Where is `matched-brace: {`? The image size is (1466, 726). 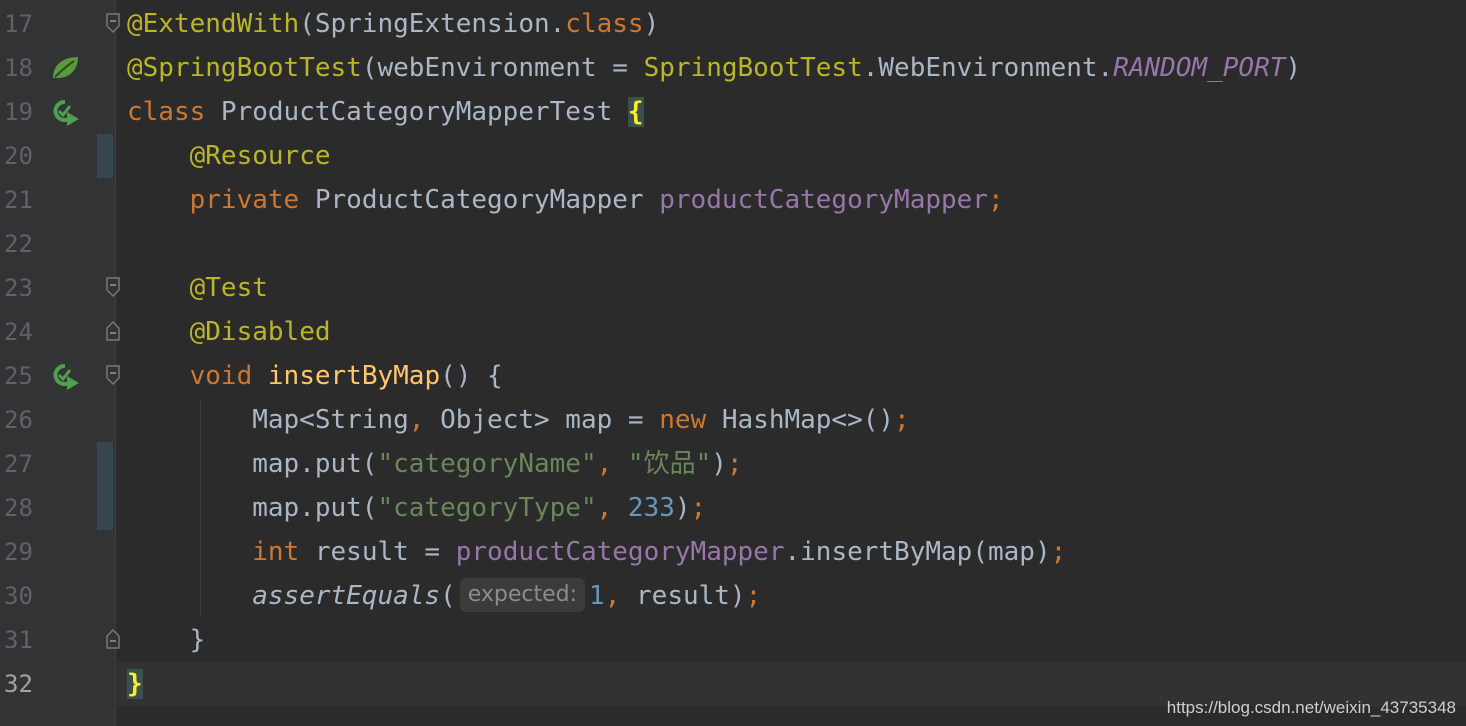 matched-brace: { is located at coordinates (635, 112).